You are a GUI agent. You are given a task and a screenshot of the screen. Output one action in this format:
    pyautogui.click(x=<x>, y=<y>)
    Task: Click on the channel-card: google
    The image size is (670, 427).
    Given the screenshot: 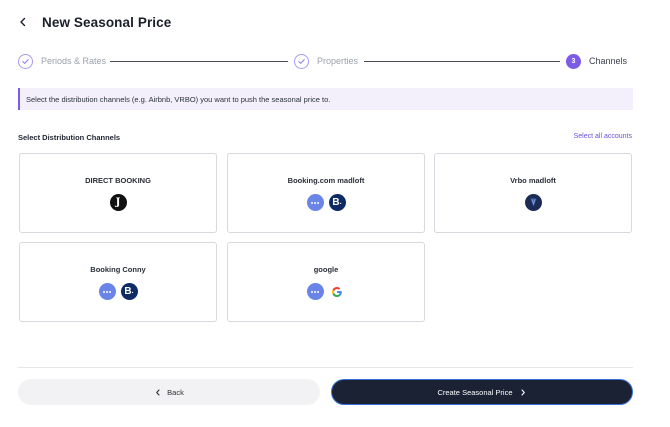 What is the action you would take?
    pyautogui.click(x=326, y=282)
    